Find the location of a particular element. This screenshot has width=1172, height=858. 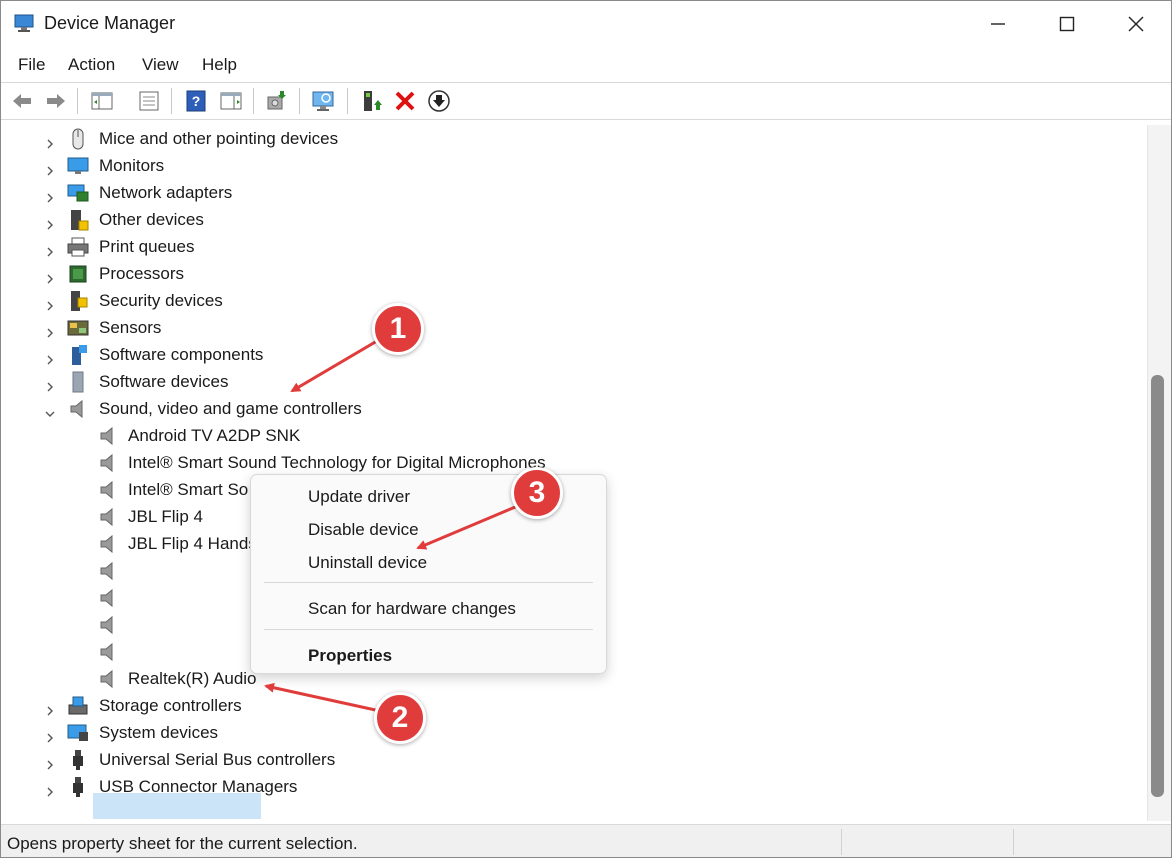

scan-hardware-icon is located at coordinates (323, 101).